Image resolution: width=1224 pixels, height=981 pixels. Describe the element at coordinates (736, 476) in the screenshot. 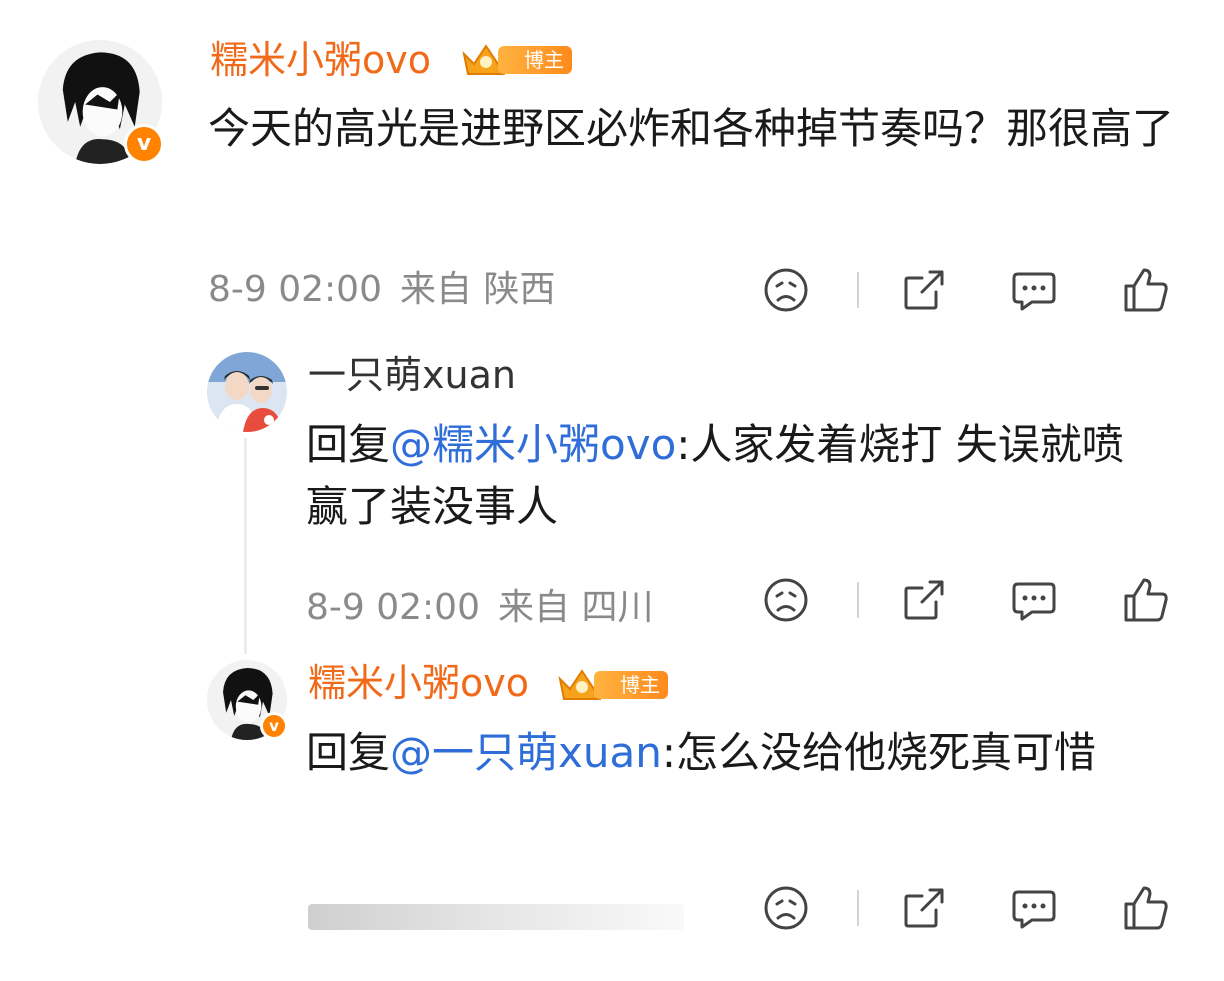

I see `reply-text: 回复@糯米小粥ovo:人家发着烧打 失误就喷 赢了装没事人` at that location.